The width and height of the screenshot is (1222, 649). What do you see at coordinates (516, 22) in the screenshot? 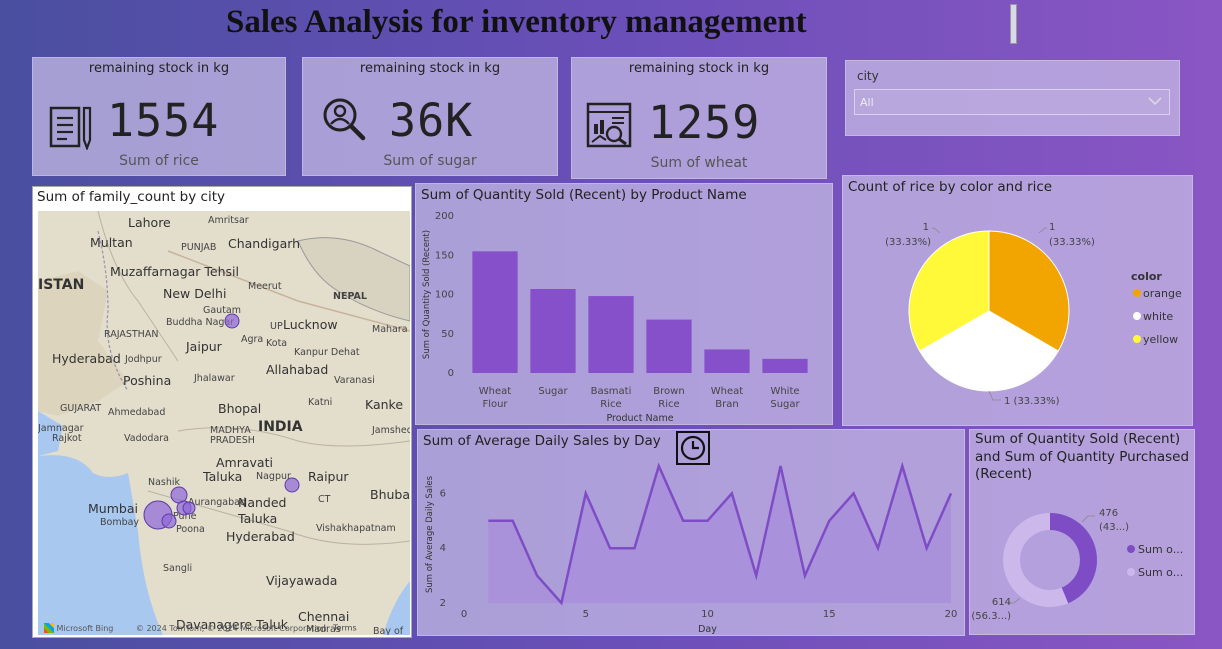
I see `page-title: Sales Analysis for inventory management` at bounding box center [516, 22].